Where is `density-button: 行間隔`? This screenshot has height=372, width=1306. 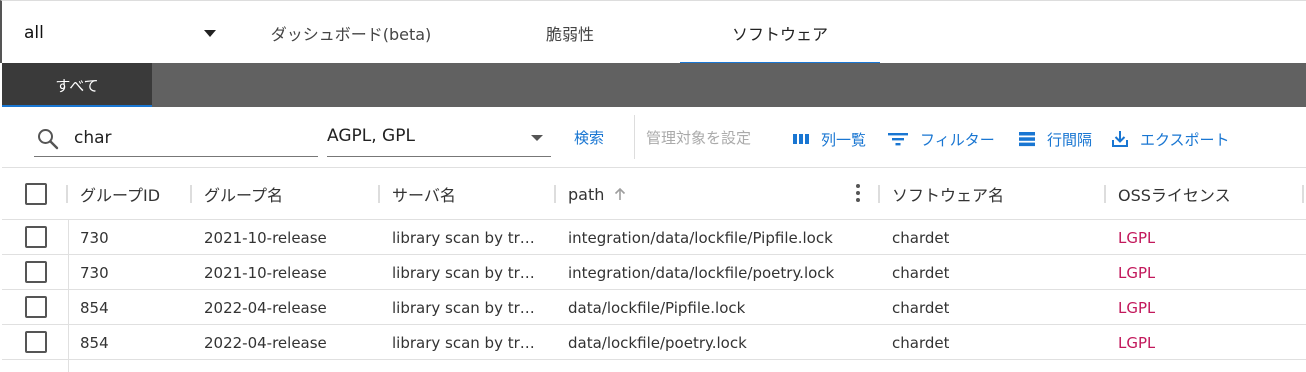 density-button: 行間隔 is located at coordinates (1054, 139).